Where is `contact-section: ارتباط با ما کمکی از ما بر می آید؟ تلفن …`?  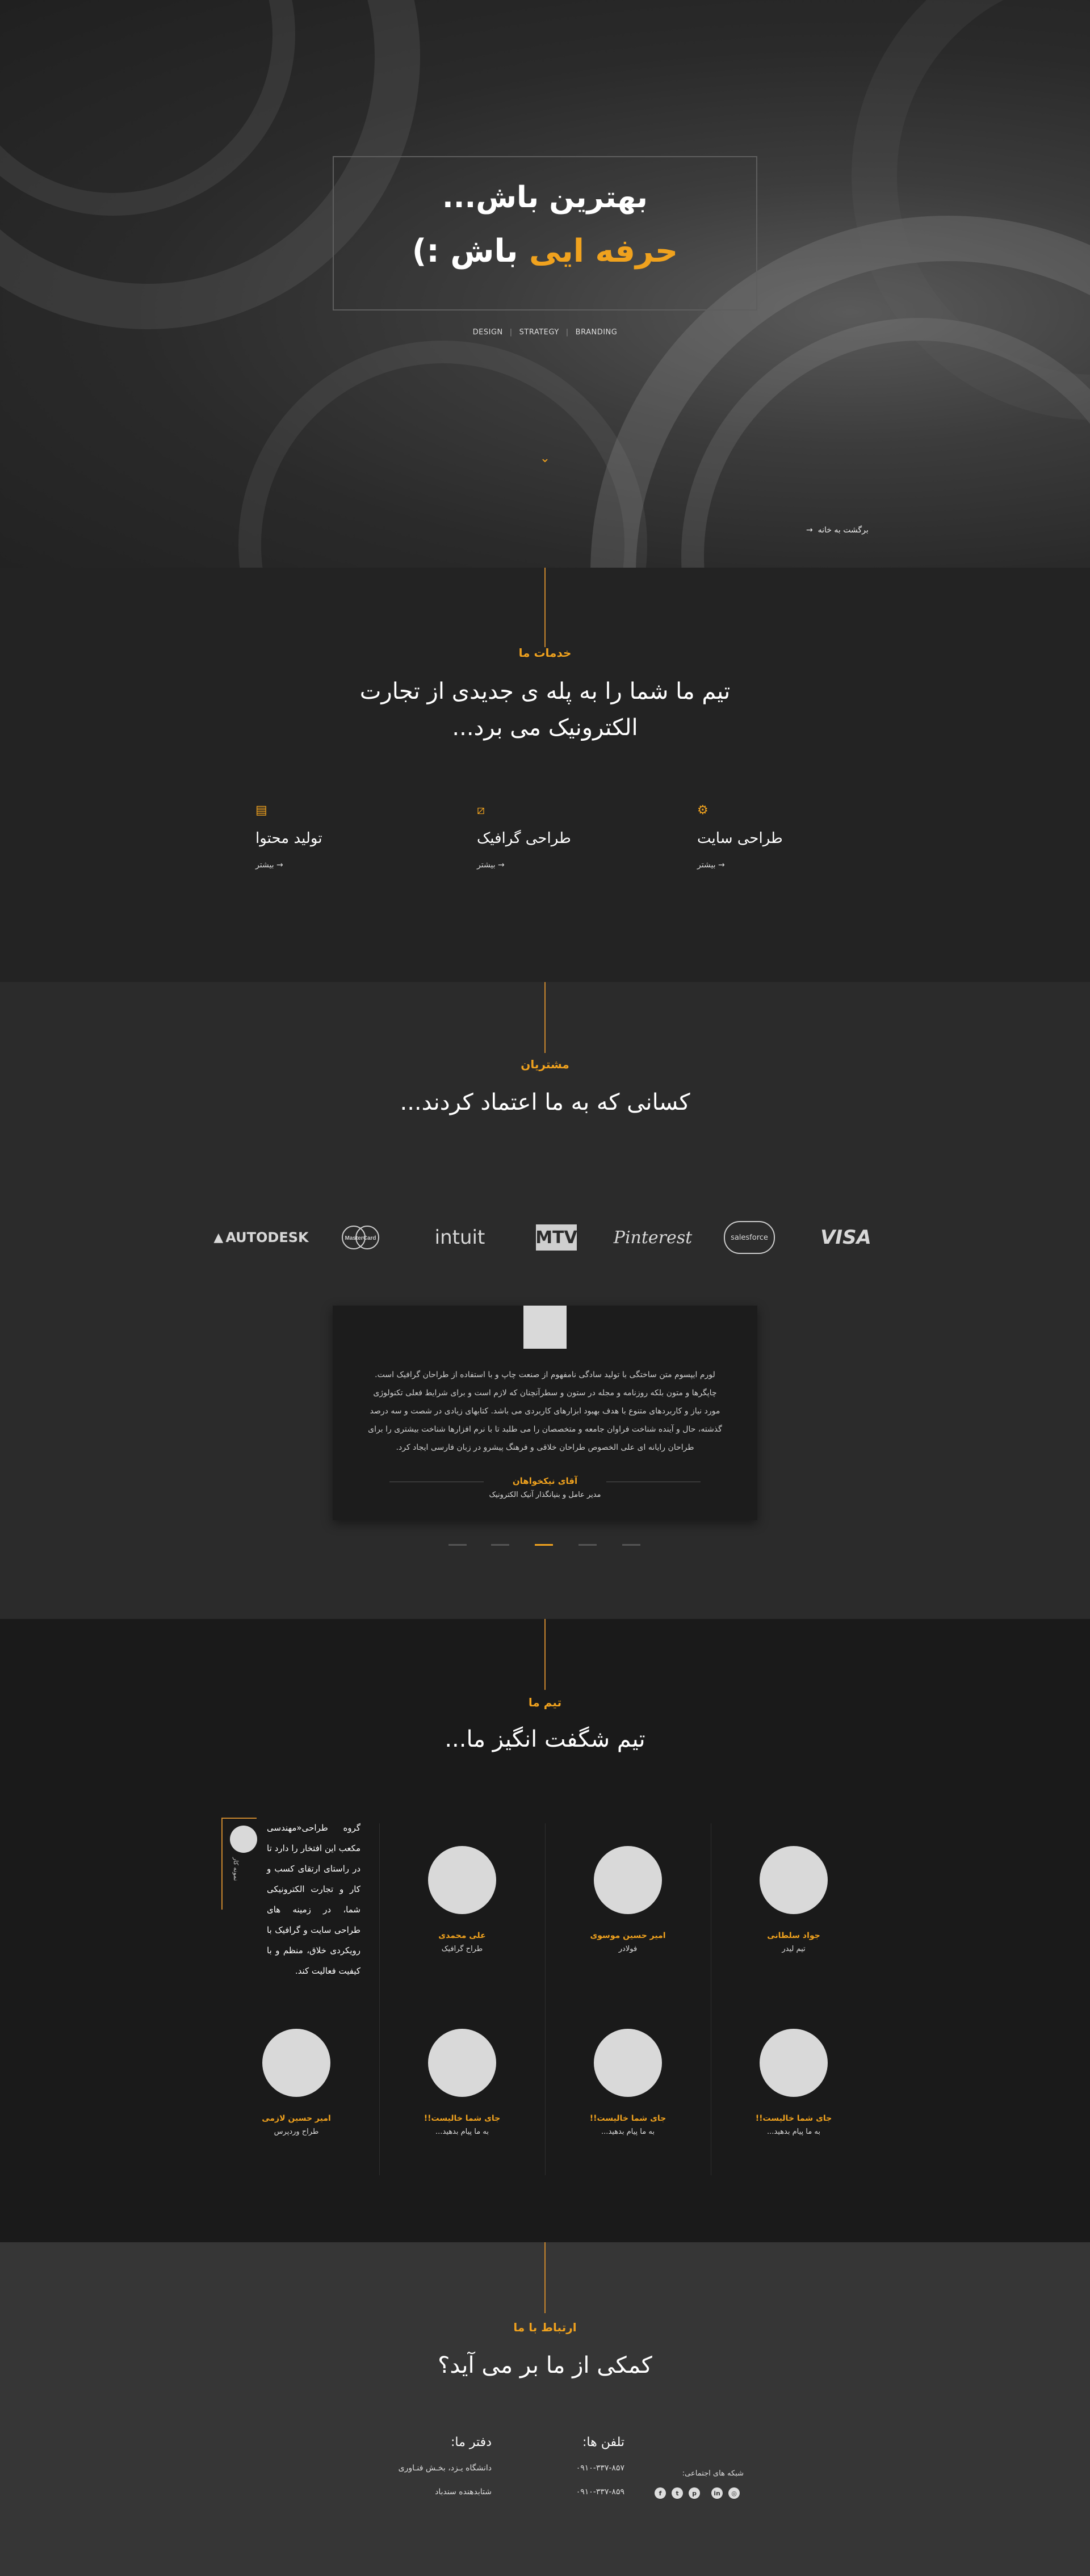 contact-section: ارتباط با ما کمکی از ما بر می آید؟ تلفن … is located at coordinates (545, 2409).